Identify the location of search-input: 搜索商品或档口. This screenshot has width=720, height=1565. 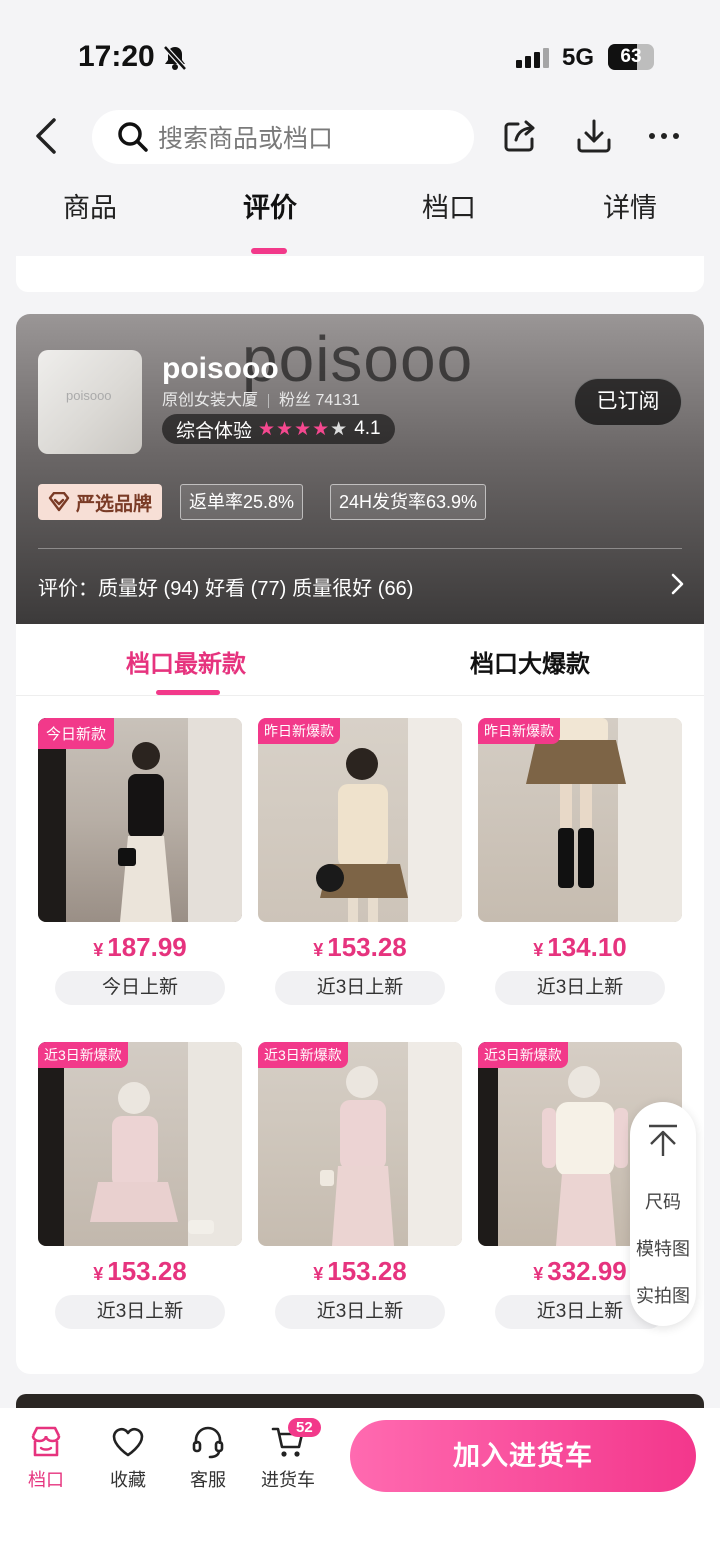
(283, 137).